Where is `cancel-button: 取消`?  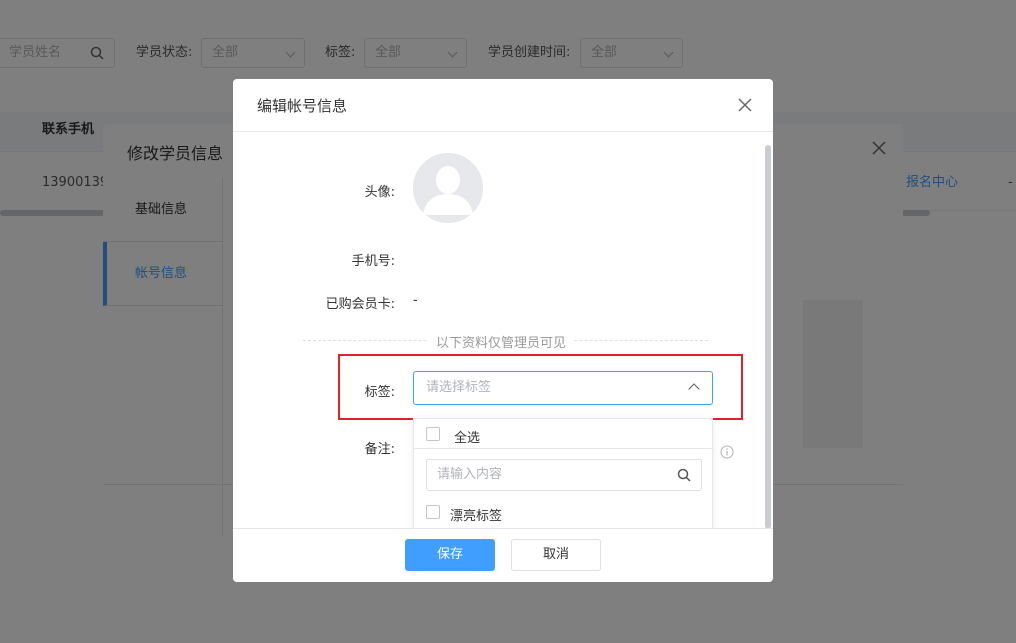 cancel-button: 取消 is located at coordinates (556, 555).